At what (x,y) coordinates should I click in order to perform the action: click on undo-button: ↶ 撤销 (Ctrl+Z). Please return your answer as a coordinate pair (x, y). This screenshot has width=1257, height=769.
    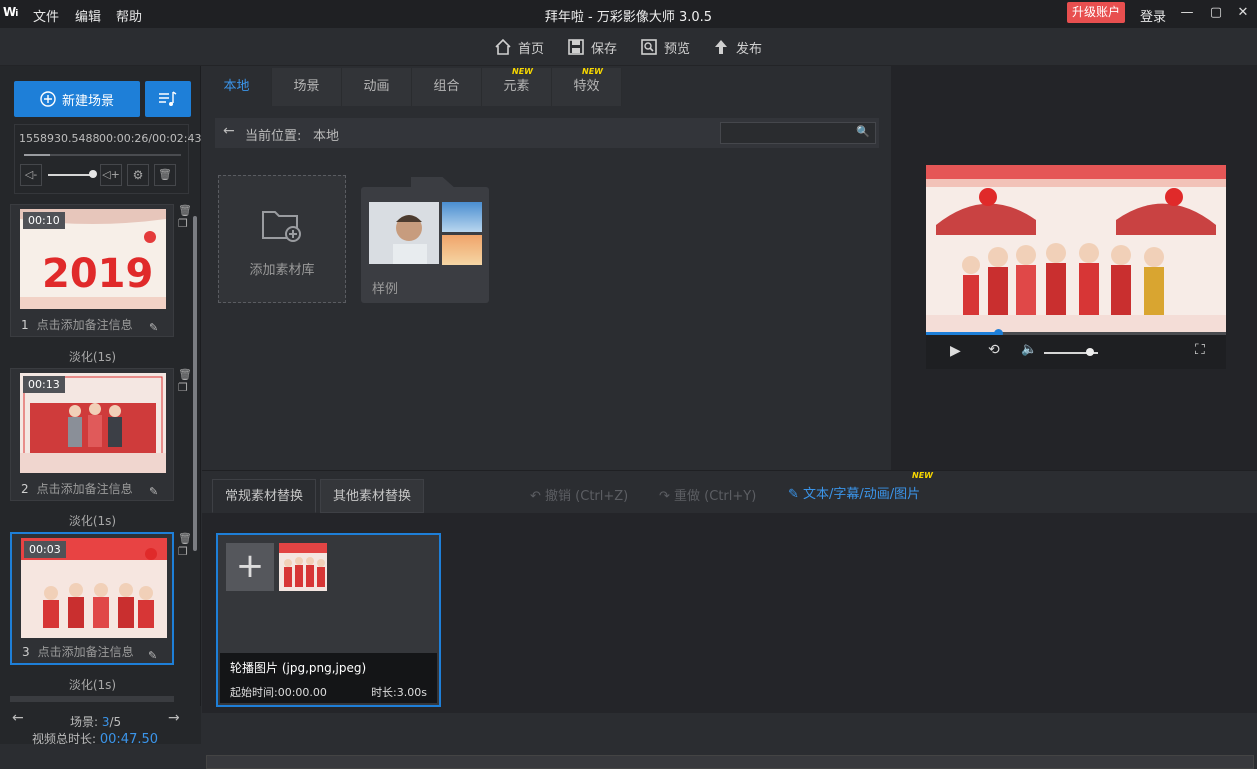
    Looking at the image, I should click on (579, 494).